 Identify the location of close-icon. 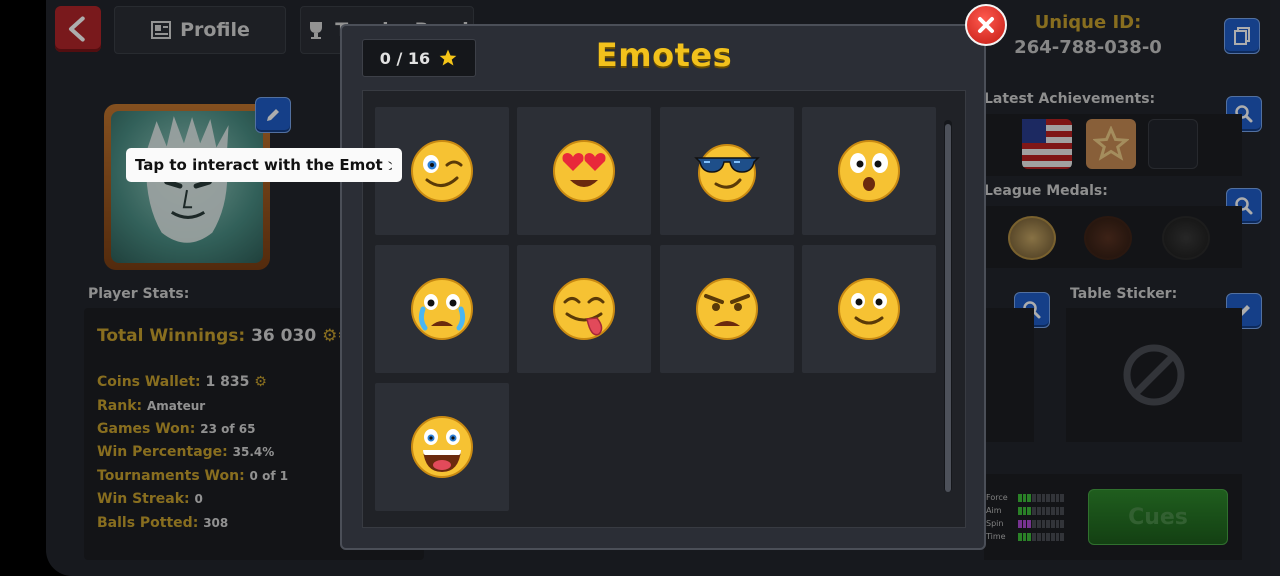
(986, 25).